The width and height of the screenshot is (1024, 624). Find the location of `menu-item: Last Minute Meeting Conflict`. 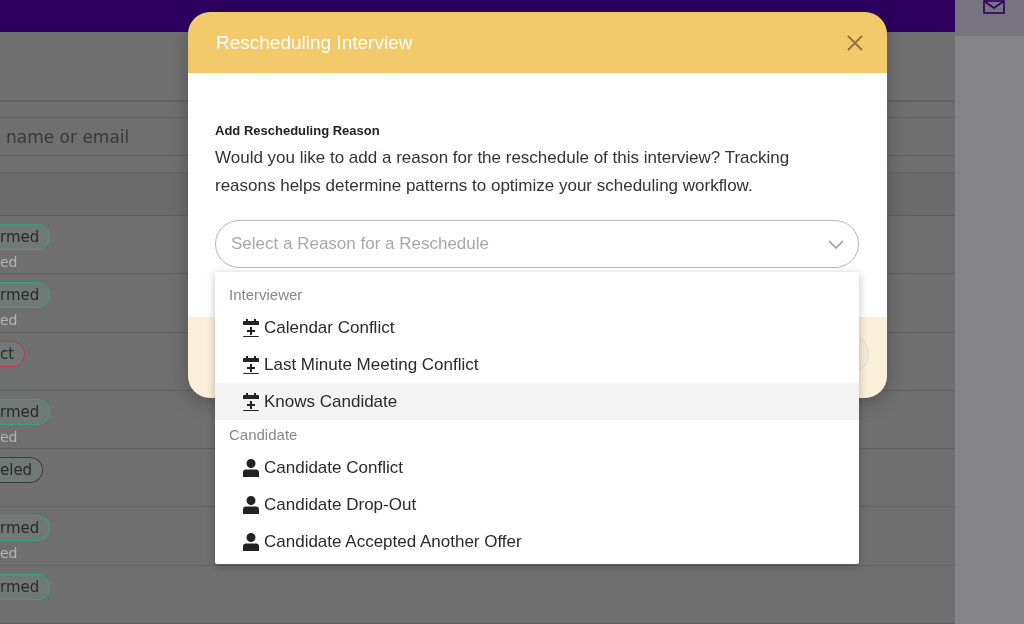

menu-item: Last Minute Meeting Conflict is located at coordinates (537, 364).